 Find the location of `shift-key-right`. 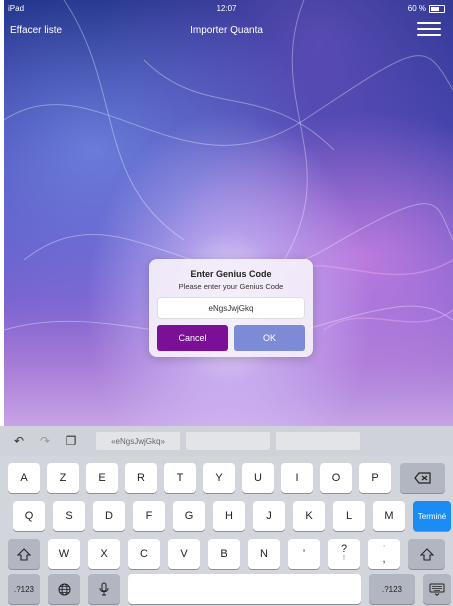

shift-key-right is located at coordinates (426, 554).